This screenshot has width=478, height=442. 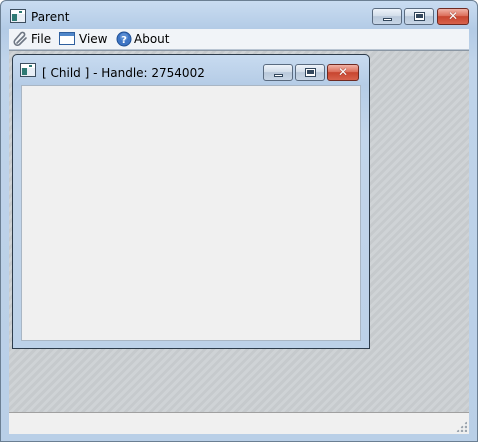 I want to click on child-minimize-button, so click(x=278, y=72).